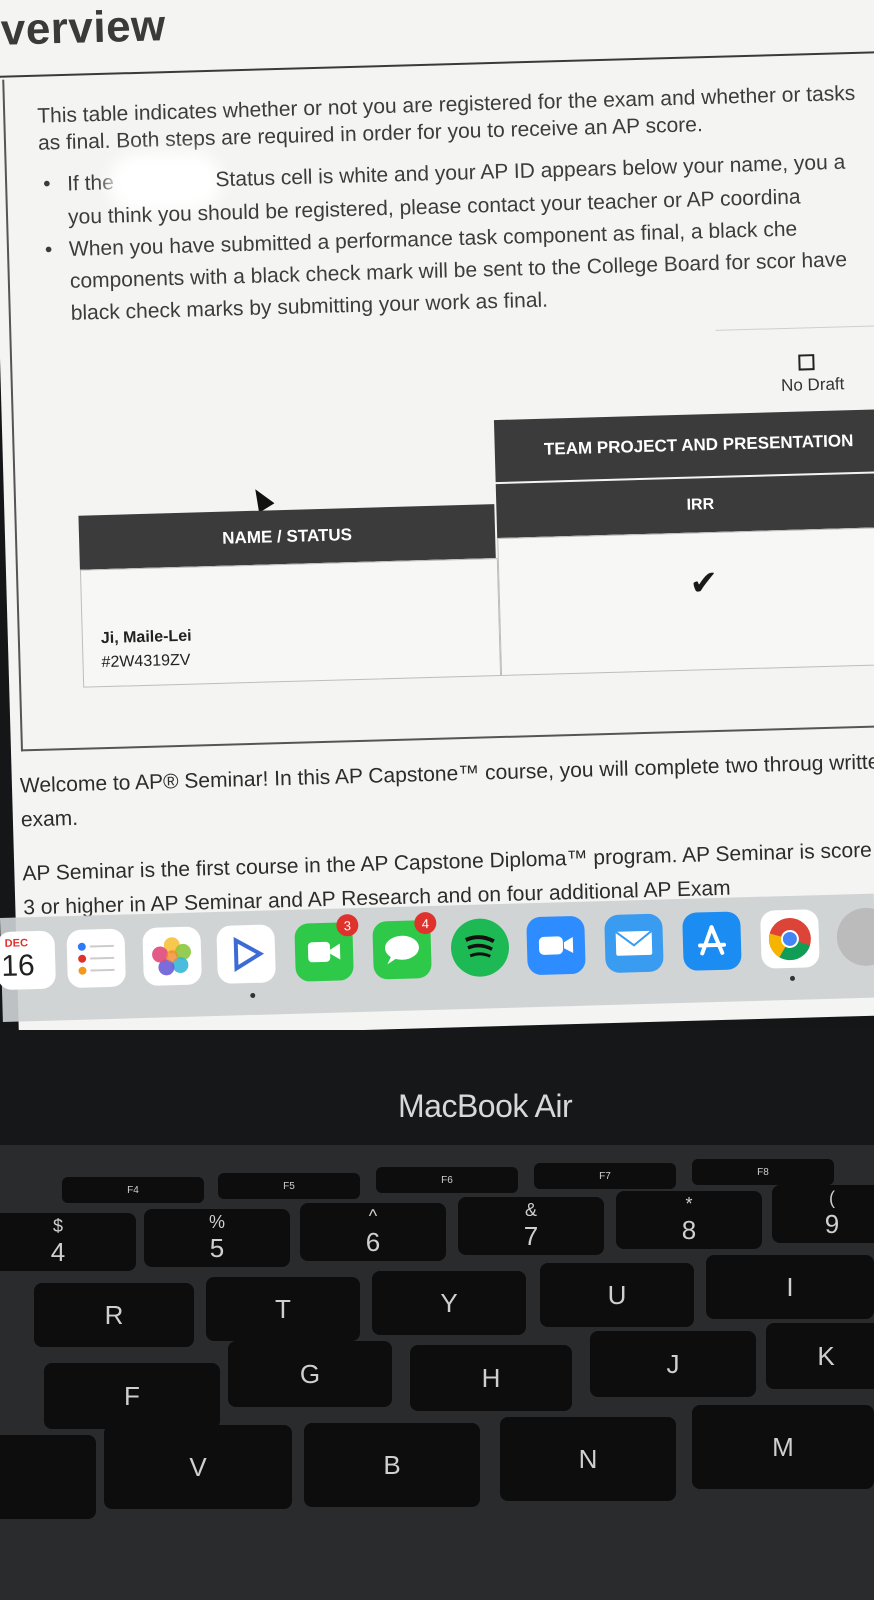 Image resolution: width=874 pixels, height=1600 pixels. What do you see at coordinates (373, 1216) in the screenshot?
I see `key-6-shift: ^` at bounding box center [373, 1216].